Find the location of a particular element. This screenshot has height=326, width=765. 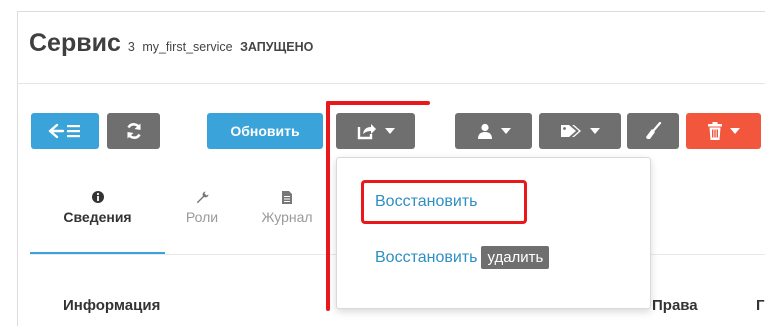

page-subtitle: 3 my_first_service ЗАПУЩЕНО is located at coordinates (223, 47).